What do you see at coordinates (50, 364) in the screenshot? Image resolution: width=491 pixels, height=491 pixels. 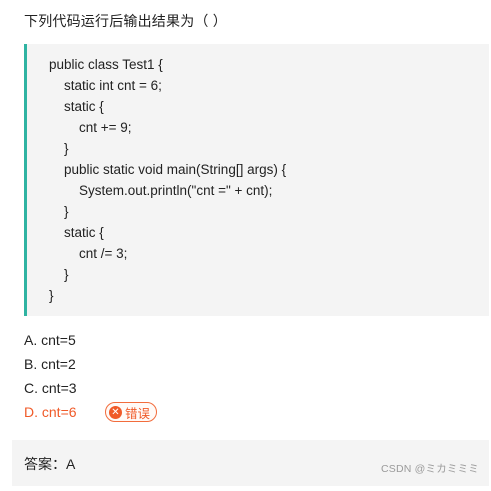 I see `option-b: B. cnt=2` at bounding box center [50, 364].